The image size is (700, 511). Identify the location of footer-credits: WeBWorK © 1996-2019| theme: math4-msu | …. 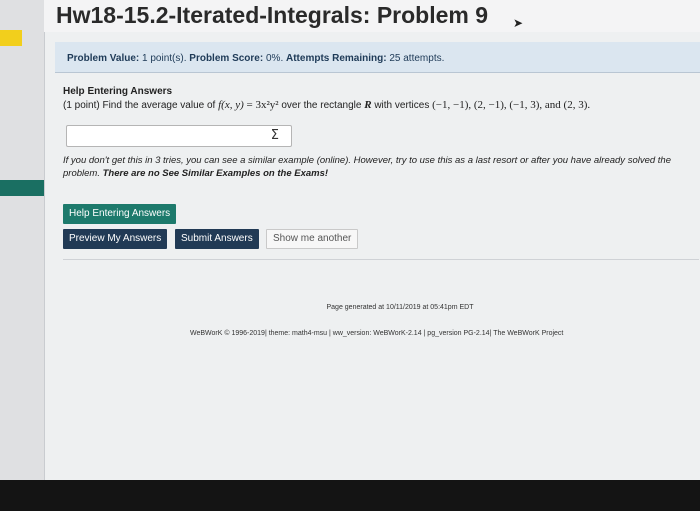
(377, 333).